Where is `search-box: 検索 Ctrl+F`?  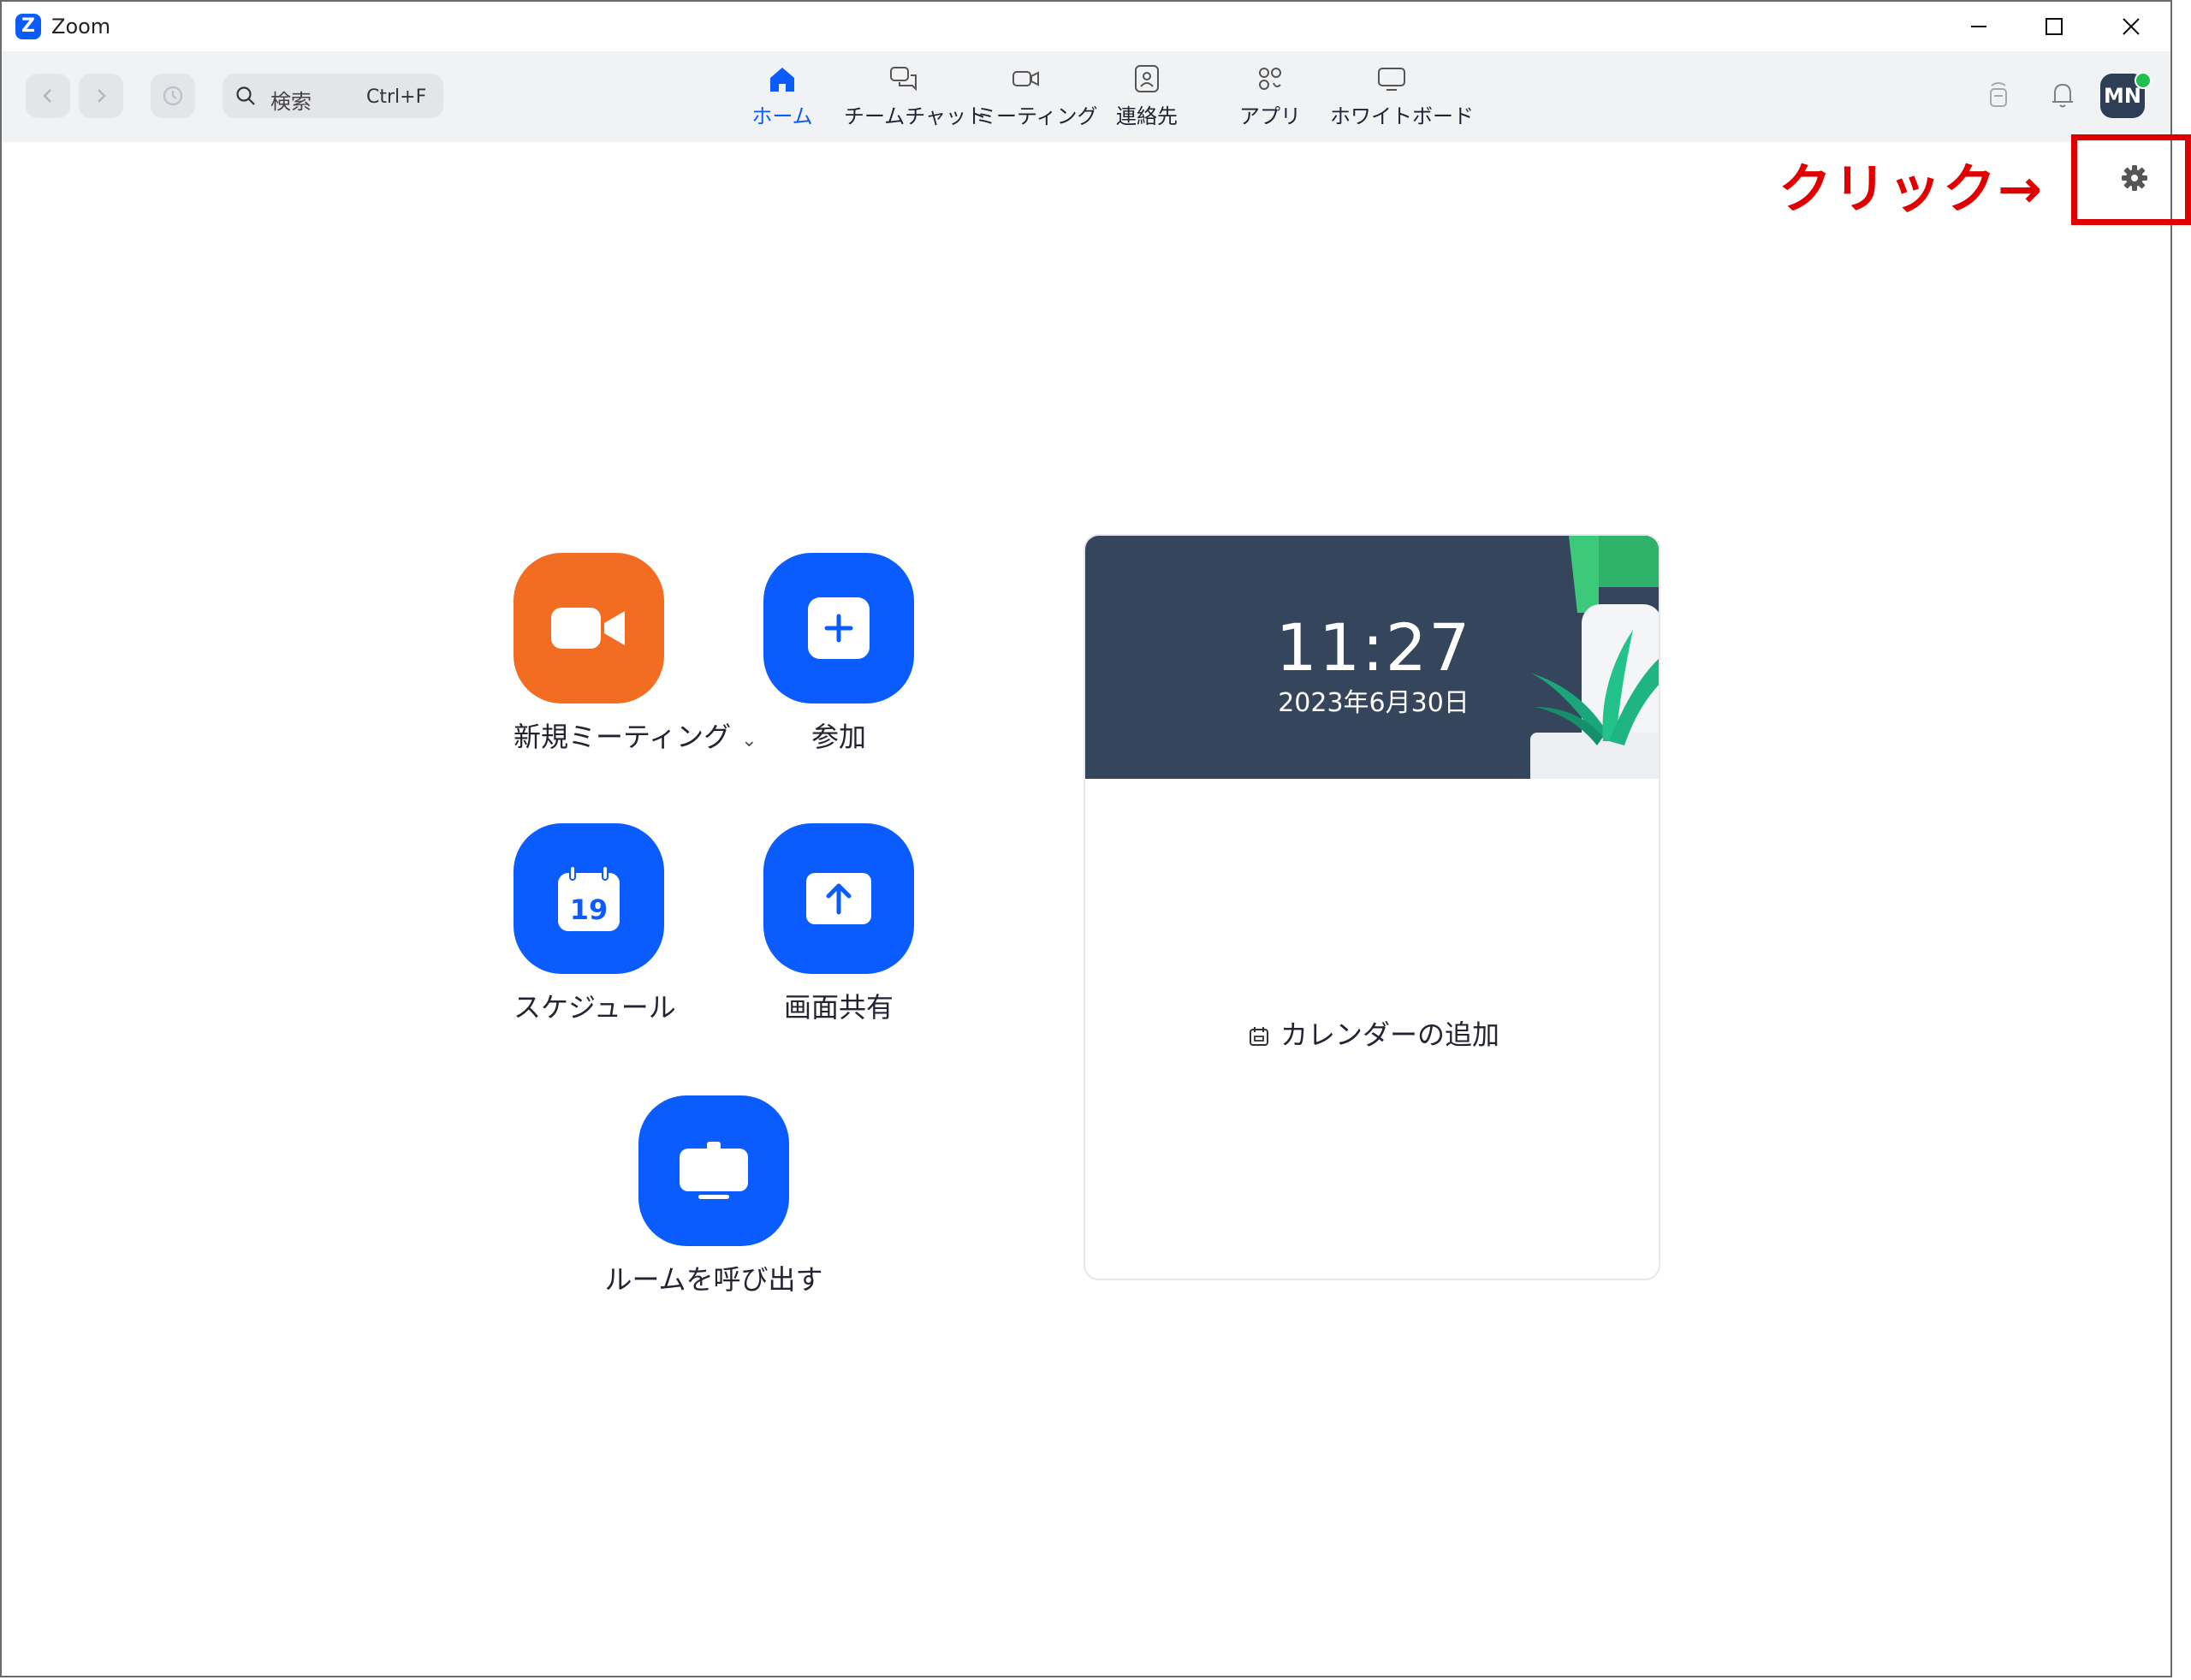 search-box: 検索 Ctrl+F is located at coordinates (333, 96).